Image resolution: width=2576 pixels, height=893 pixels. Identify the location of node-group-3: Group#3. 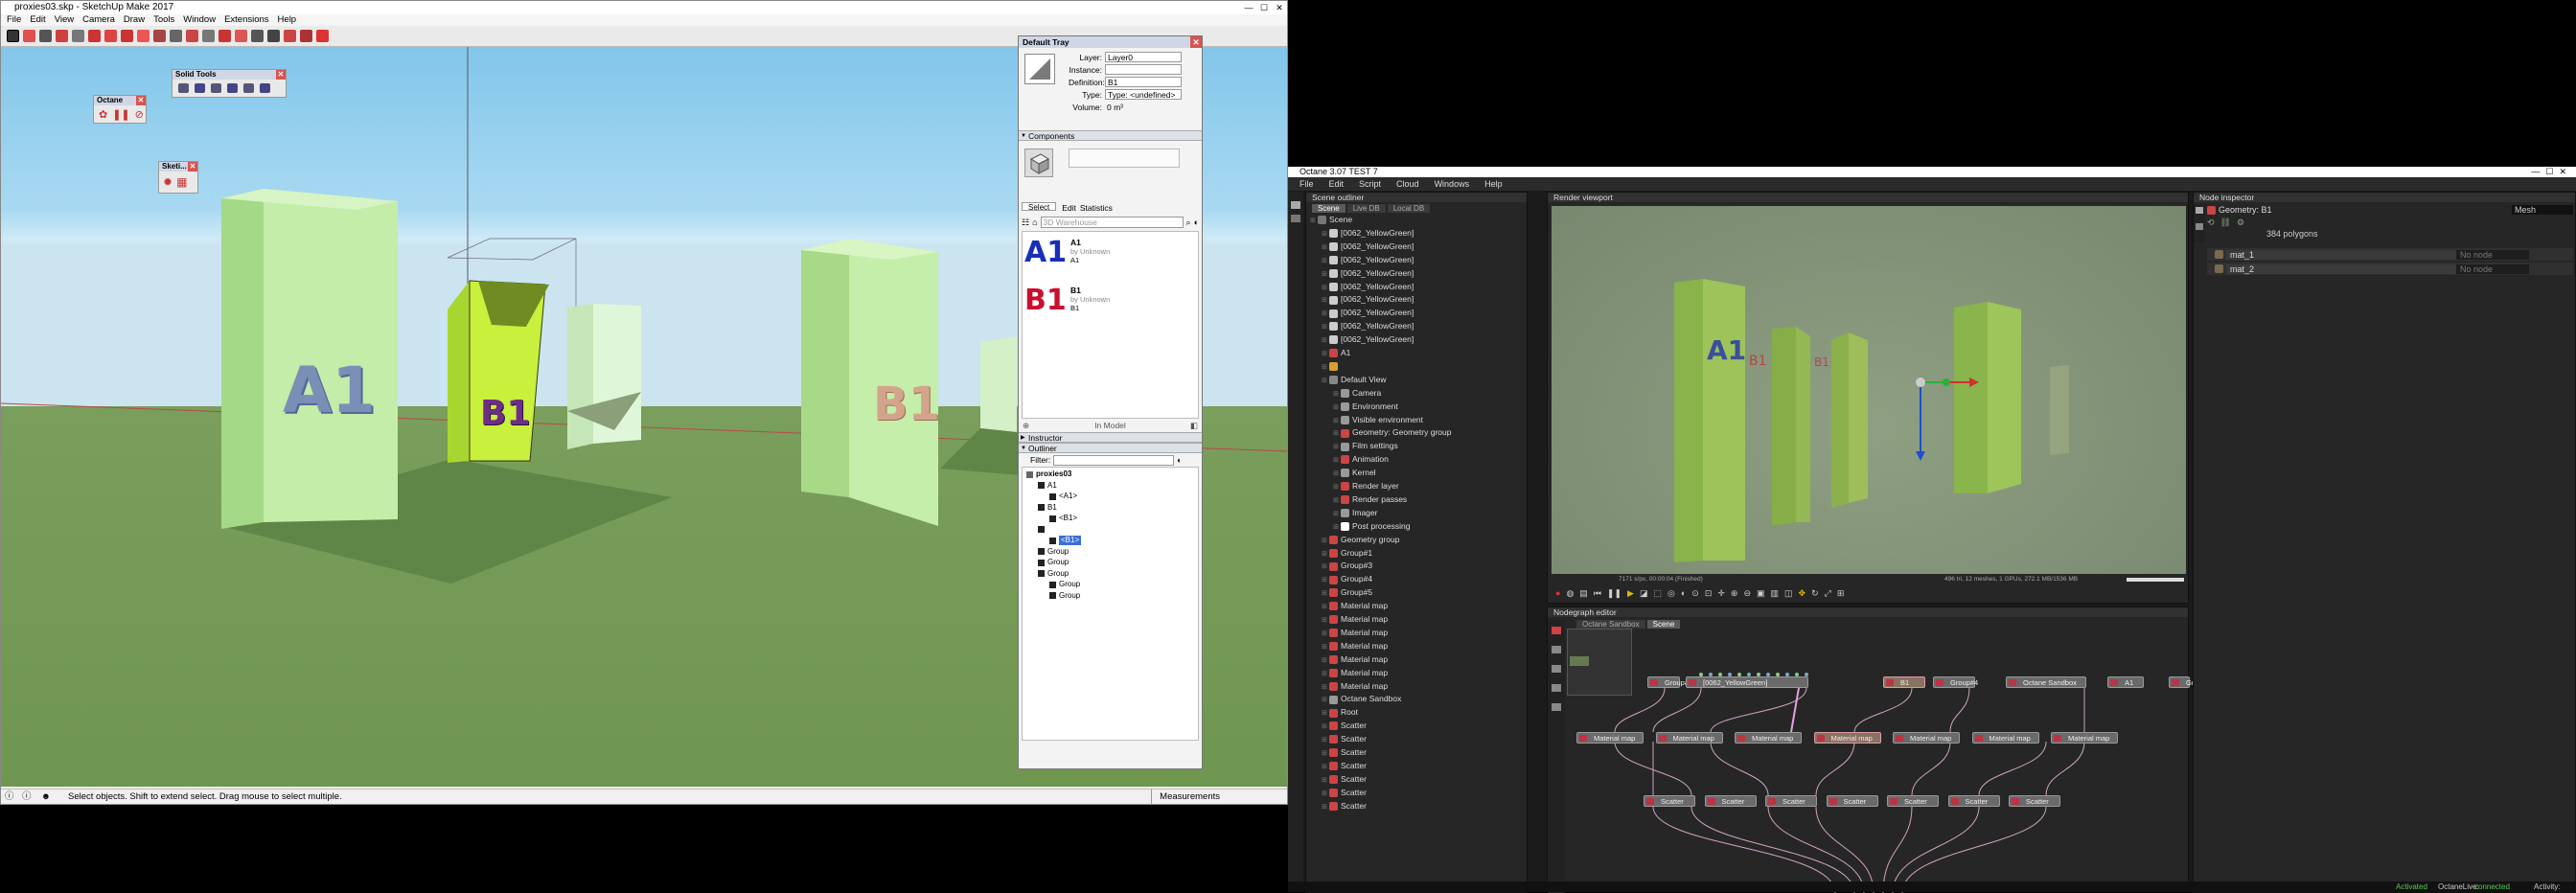
(1669, 682).